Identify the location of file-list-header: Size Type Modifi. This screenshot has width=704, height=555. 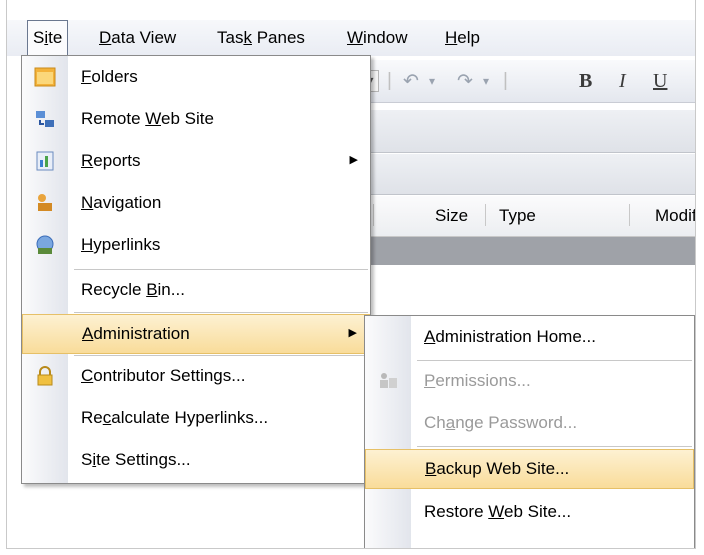
(526, 216).